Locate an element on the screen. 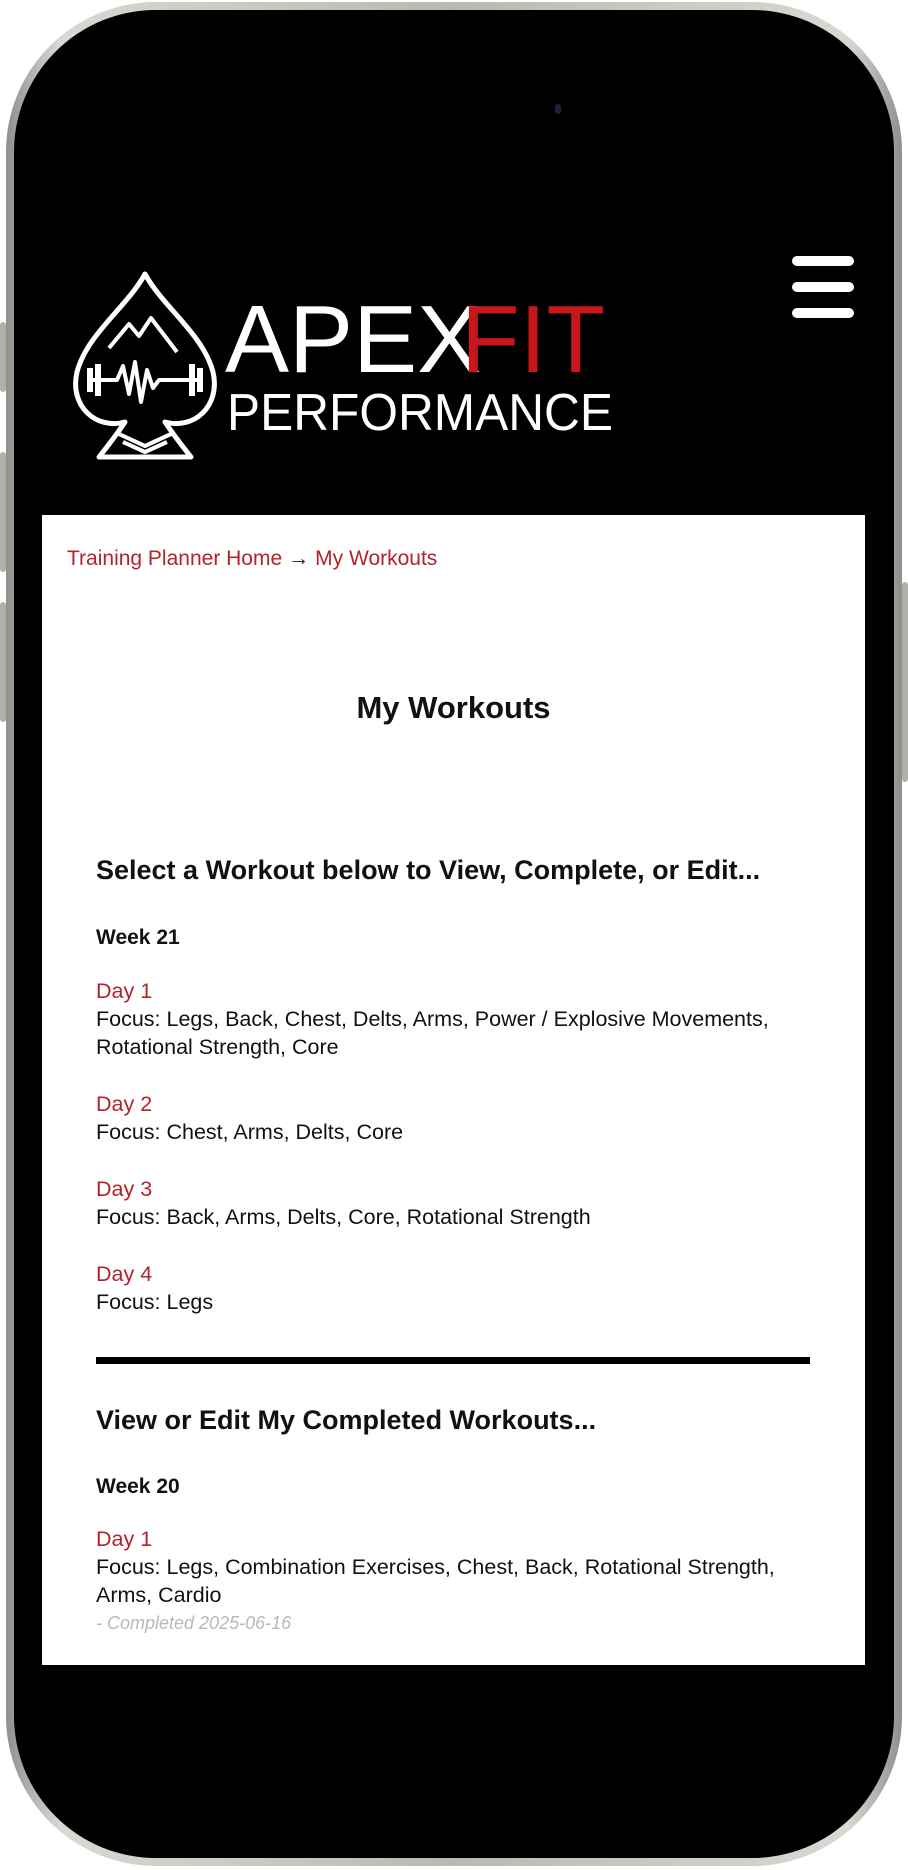 Image resolution: width=908 pixels, height=1870 pixels. site-header: APEX FIT PERFORMANCE is located at coordinates (455, 370).